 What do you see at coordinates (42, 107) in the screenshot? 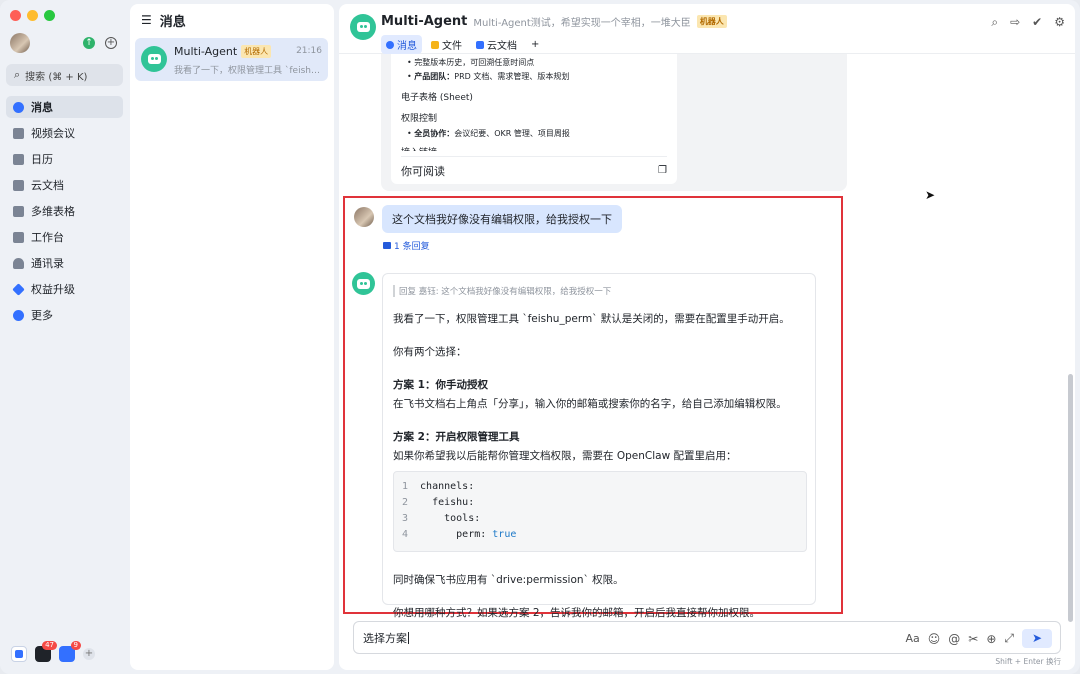
I see `nav-label: 消息` at bounding box center [42, 107].